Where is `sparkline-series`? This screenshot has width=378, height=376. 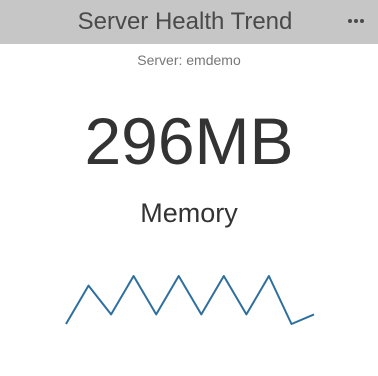
sparkline-series is located at coordinates (190, 300).